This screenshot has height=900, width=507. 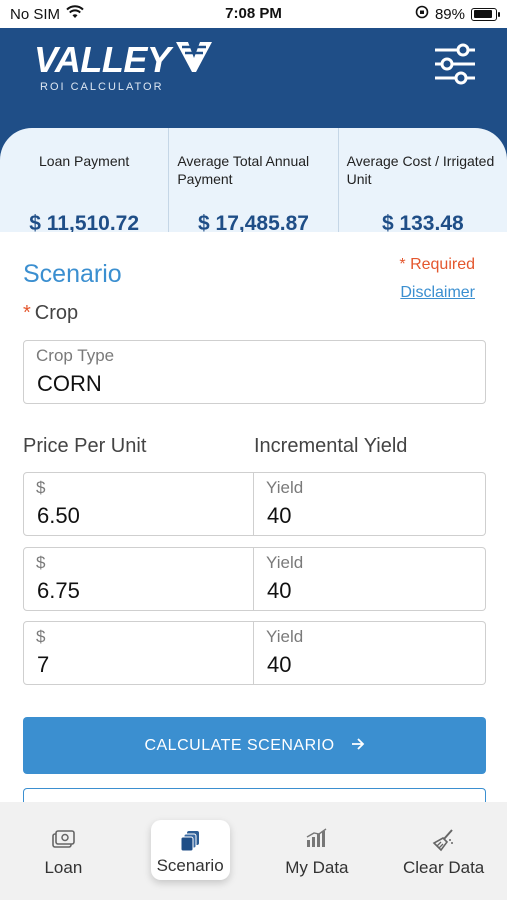 I want to click on bar-chart-icon, so click(x=317, y=838).